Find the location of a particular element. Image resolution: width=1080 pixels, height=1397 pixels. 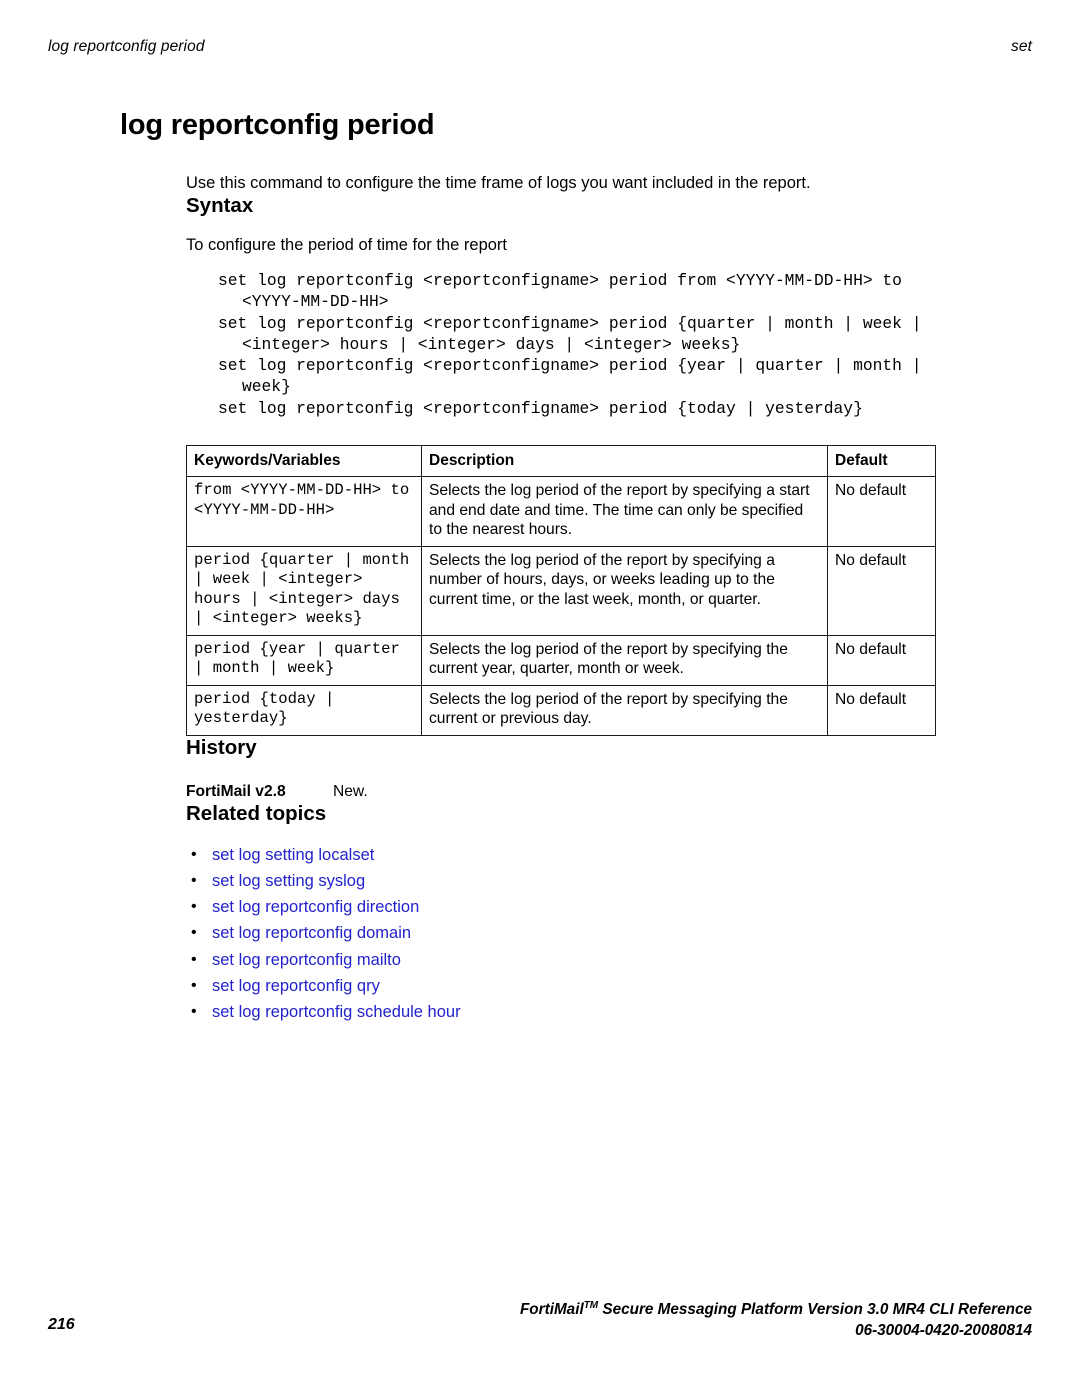

running-header-right: set is located at coordinates (1021, 46).